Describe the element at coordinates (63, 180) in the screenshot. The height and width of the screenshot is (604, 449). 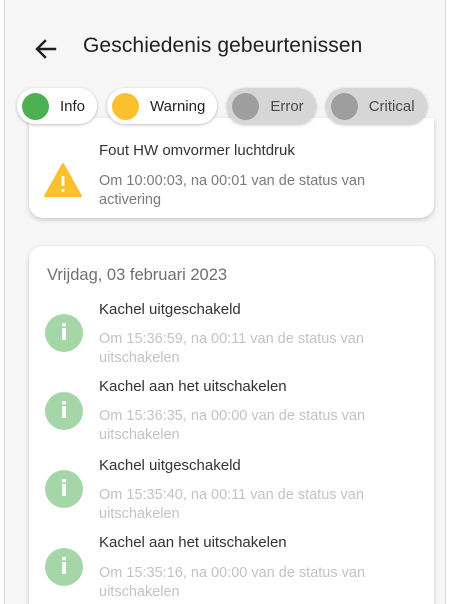
I see `warning-icon` at that location.